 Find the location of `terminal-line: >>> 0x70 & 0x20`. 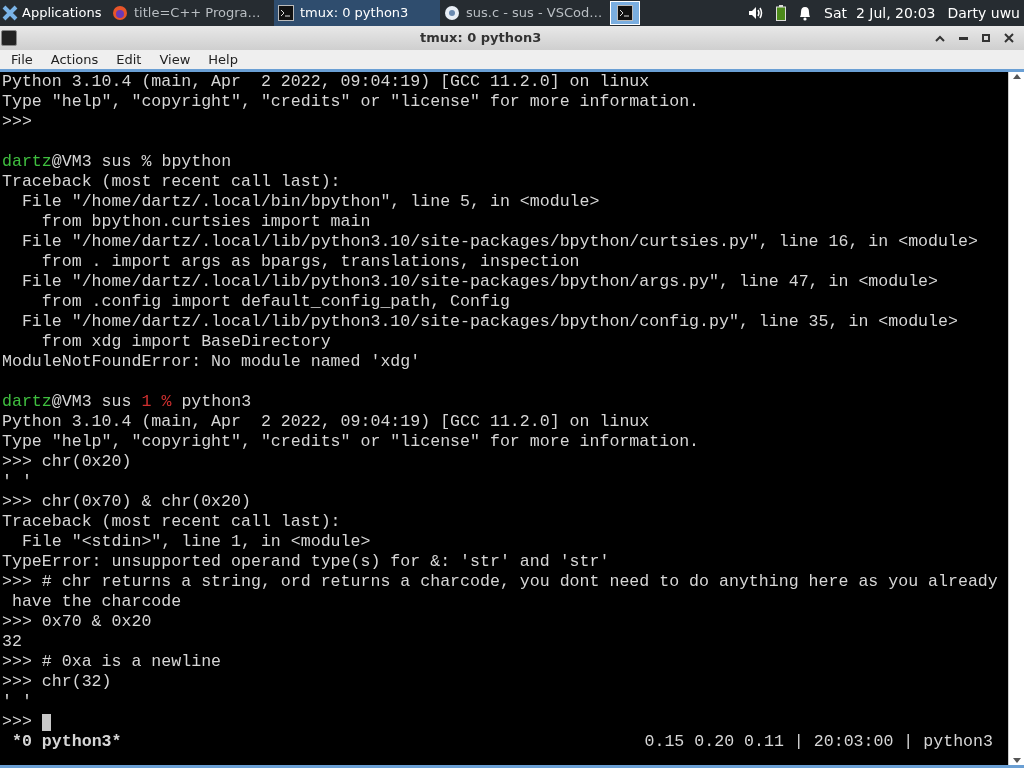

terminal-line: >>> 0x70 & 0x20 is located at coordinates (77, 622).